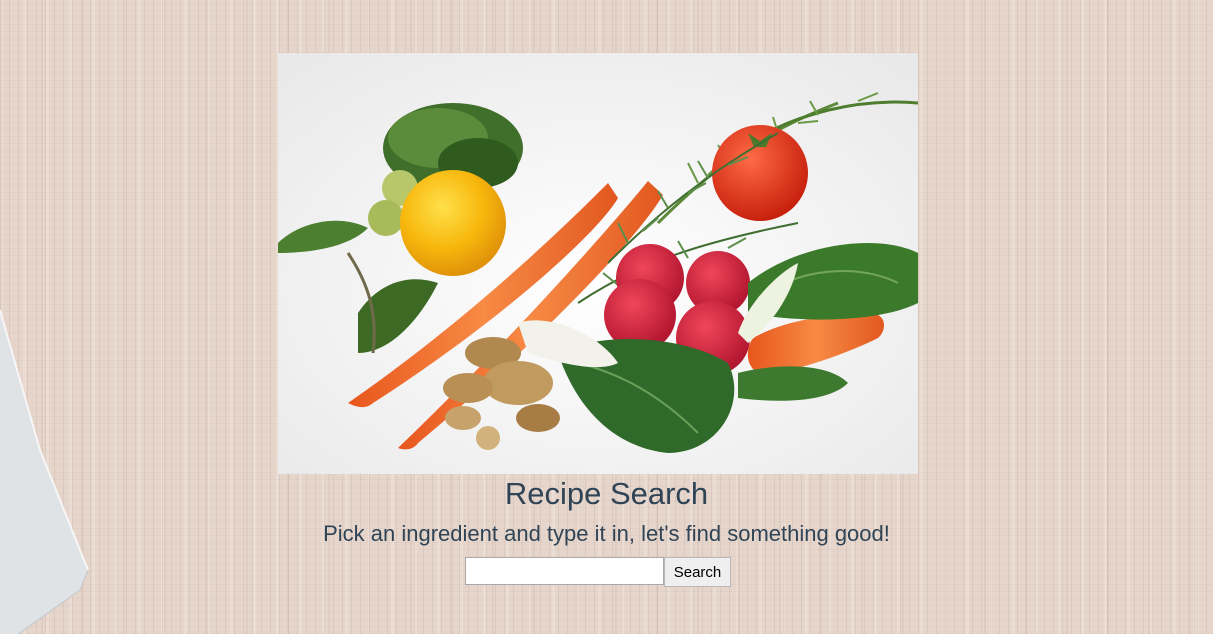 Image resolution: width=1213 pixels, height=634 pixels. What do you see at coordinates (44, 471) in the screenshot?
I see `knife-decoration` at bounding box center [44, 471].